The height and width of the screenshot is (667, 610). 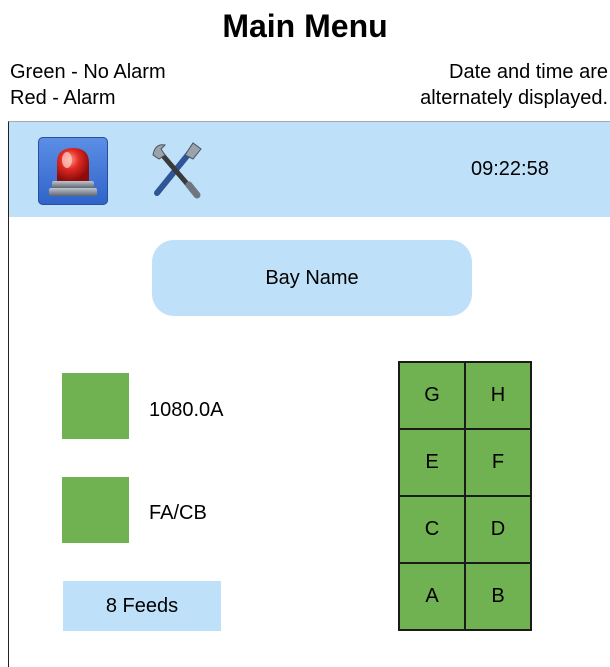 I want to click on alarm-beacon-icon, so click(x=73, y=172).